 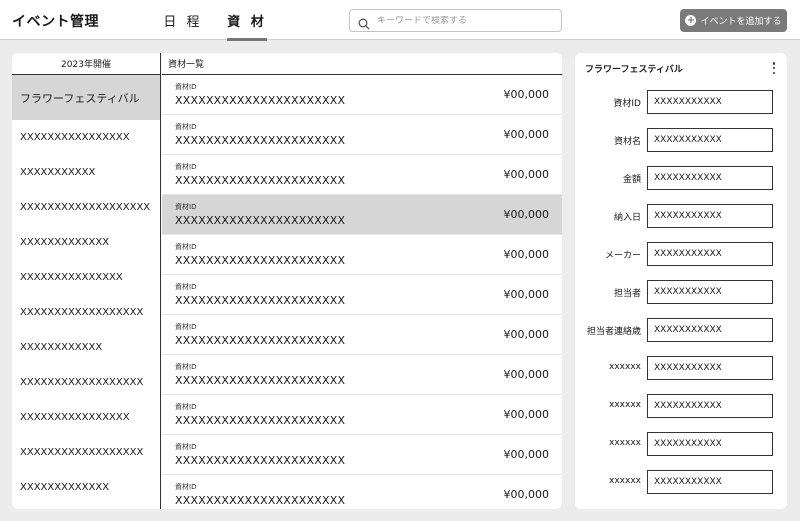 What do you see at coordinates (631, 180) in the screenshot?
I see `field-label: 金額` at bounding box center [631, 180].